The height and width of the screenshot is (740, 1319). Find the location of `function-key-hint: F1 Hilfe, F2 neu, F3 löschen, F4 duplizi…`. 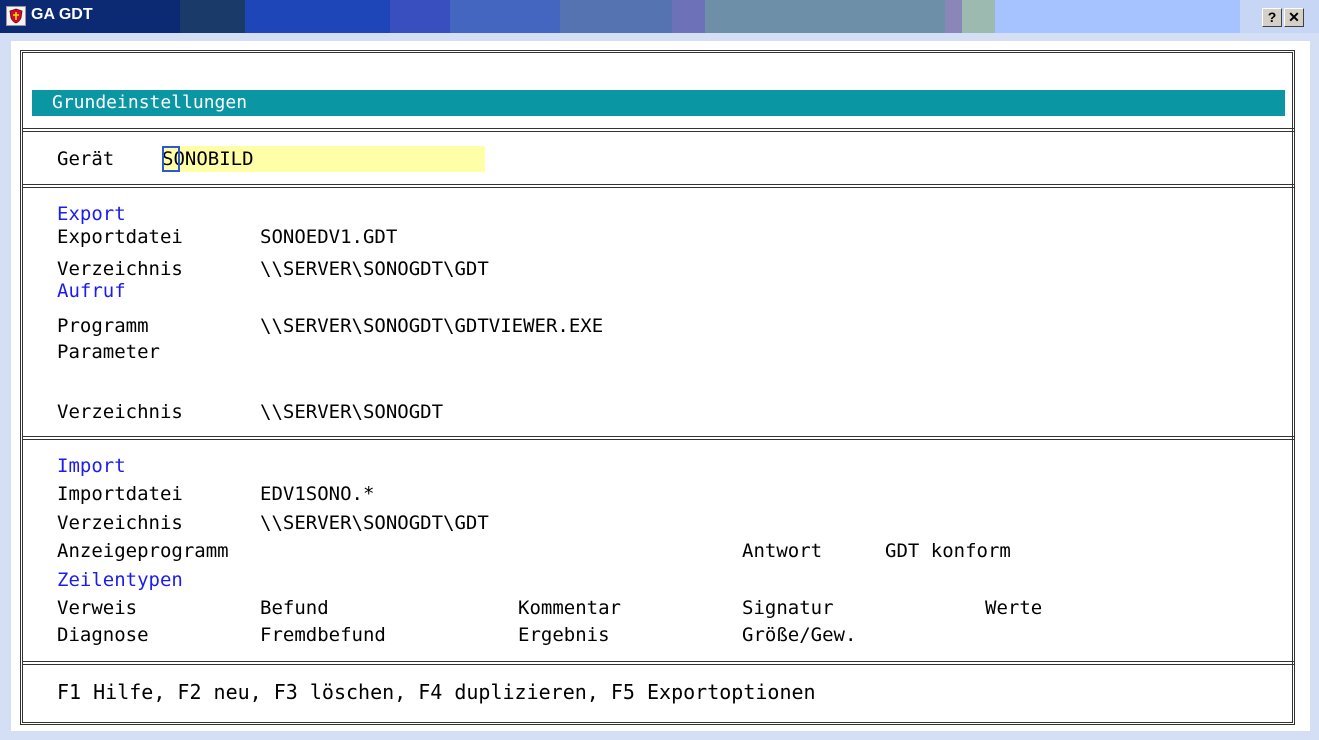

function-key-hint: F1 Hilfe, F2 neu, F3 löschen, F4 duplizi… is located at coordinates (436, 692).